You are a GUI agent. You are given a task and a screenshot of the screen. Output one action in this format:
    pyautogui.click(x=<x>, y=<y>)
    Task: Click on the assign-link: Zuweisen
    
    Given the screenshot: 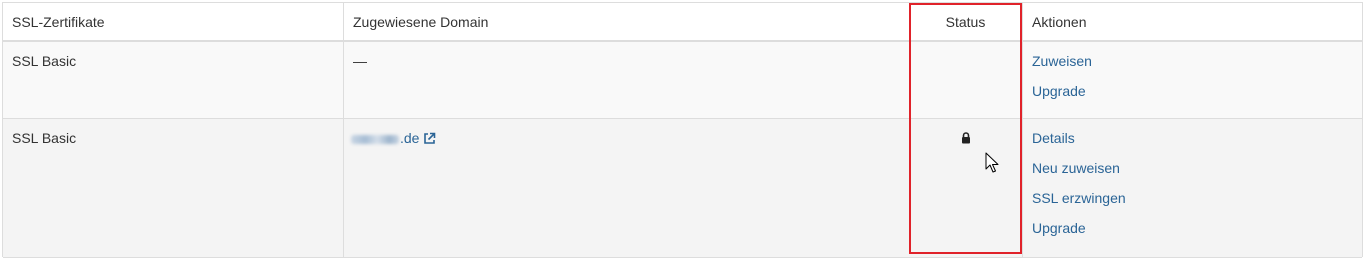 What is the action you would take?
    pyautogui.click(x=1062, y=61)
    